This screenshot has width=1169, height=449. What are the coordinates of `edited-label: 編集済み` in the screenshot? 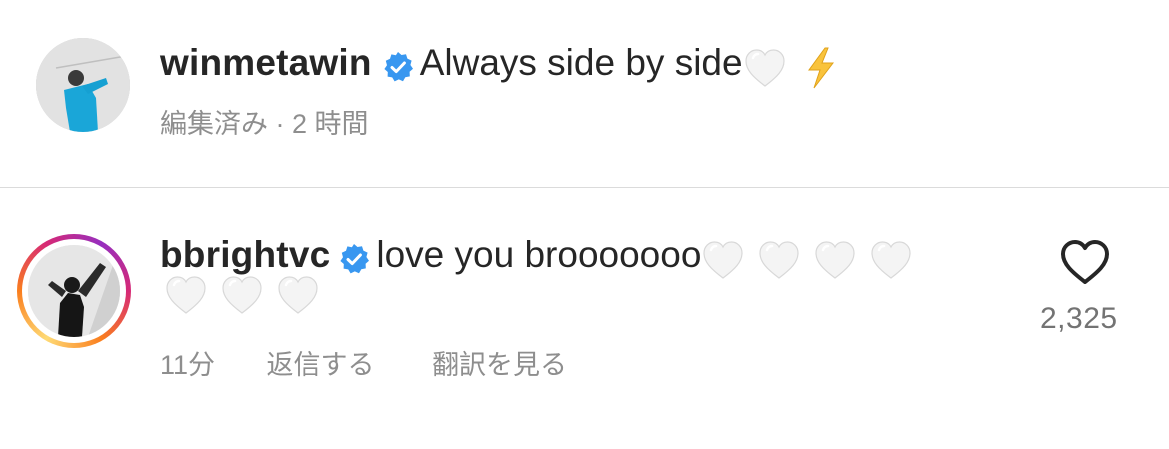 It's located at (214, 124).